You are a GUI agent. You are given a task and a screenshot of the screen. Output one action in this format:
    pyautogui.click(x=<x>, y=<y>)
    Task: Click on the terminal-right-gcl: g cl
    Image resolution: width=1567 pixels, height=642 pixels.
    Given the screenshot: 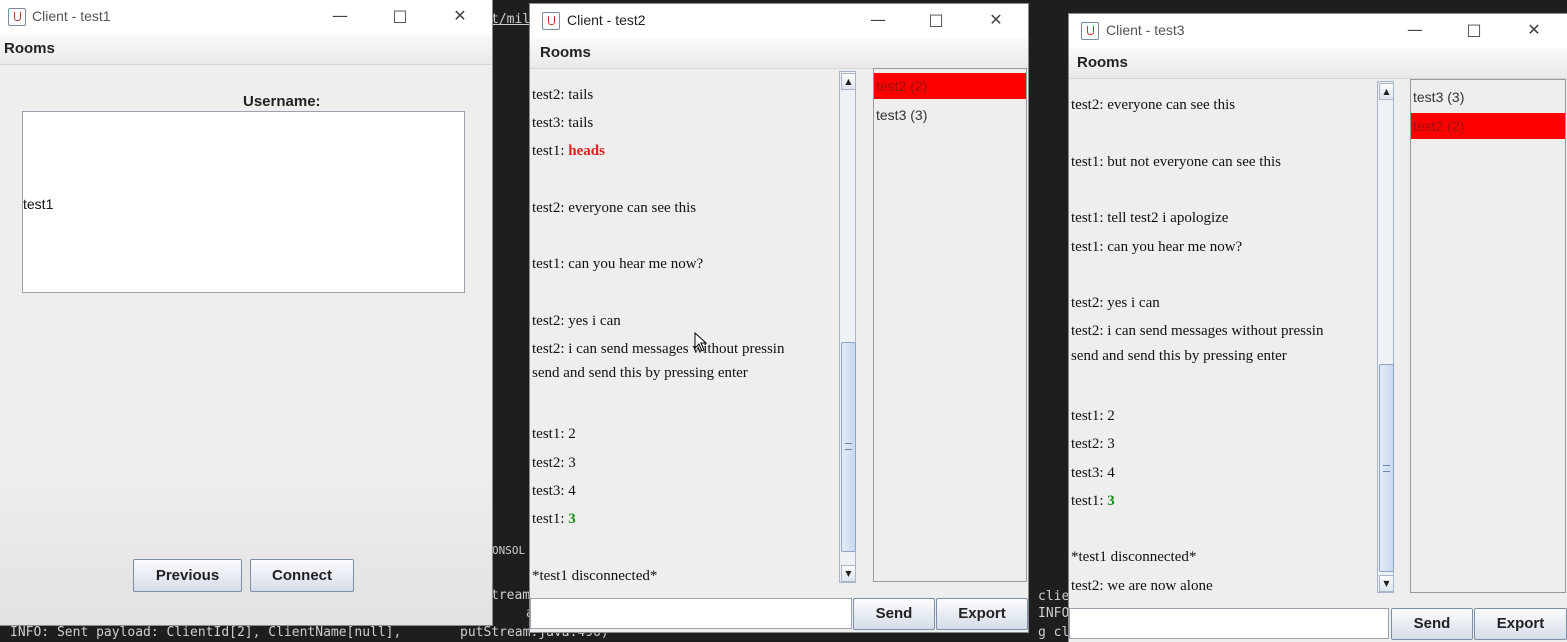 What is the action you would take?
    pyautogui.click(x=1054, y=632)
    